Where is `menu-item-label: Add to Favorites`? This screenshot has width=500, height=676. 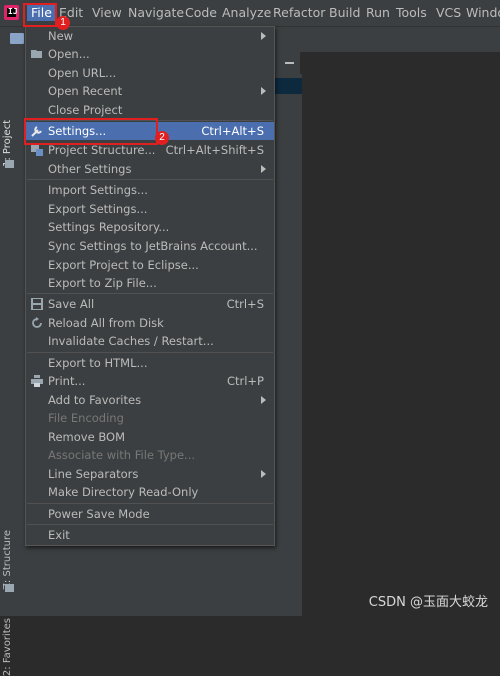
menu-item-label: Add to Favorites is located at coordinates (95, 400).